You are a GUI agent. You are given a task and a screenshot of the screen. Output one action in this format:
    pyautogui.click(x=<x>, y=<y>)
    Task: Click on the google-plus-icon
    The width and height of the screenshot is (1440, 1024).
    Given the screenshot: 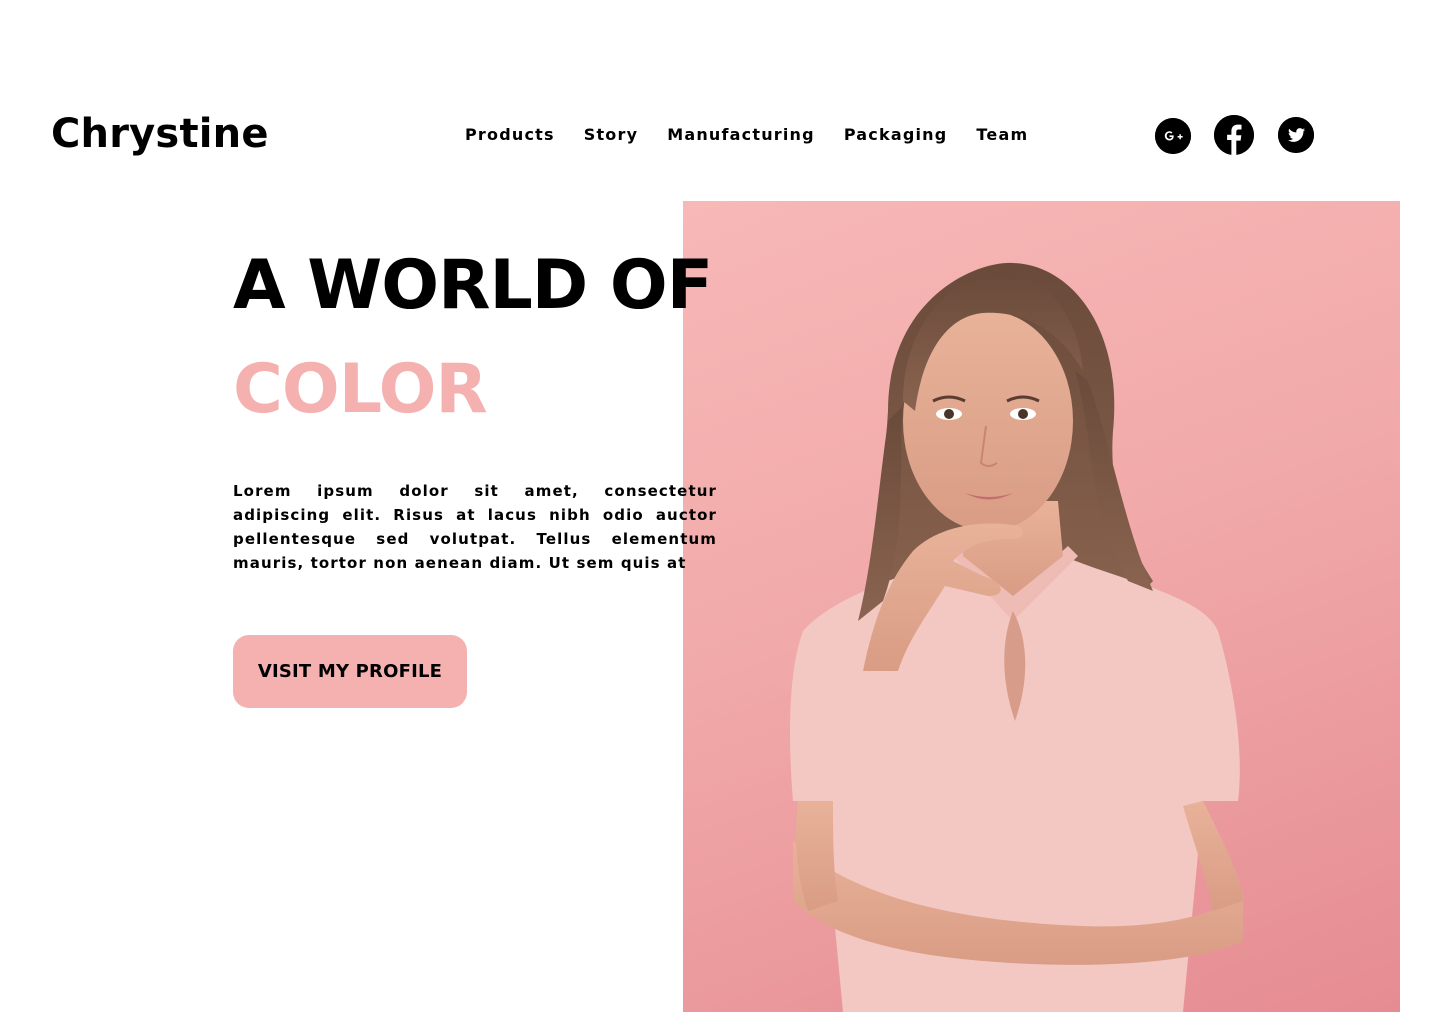 What is the action you would take?
    pyautogui.click(x=1173, y=135)
    